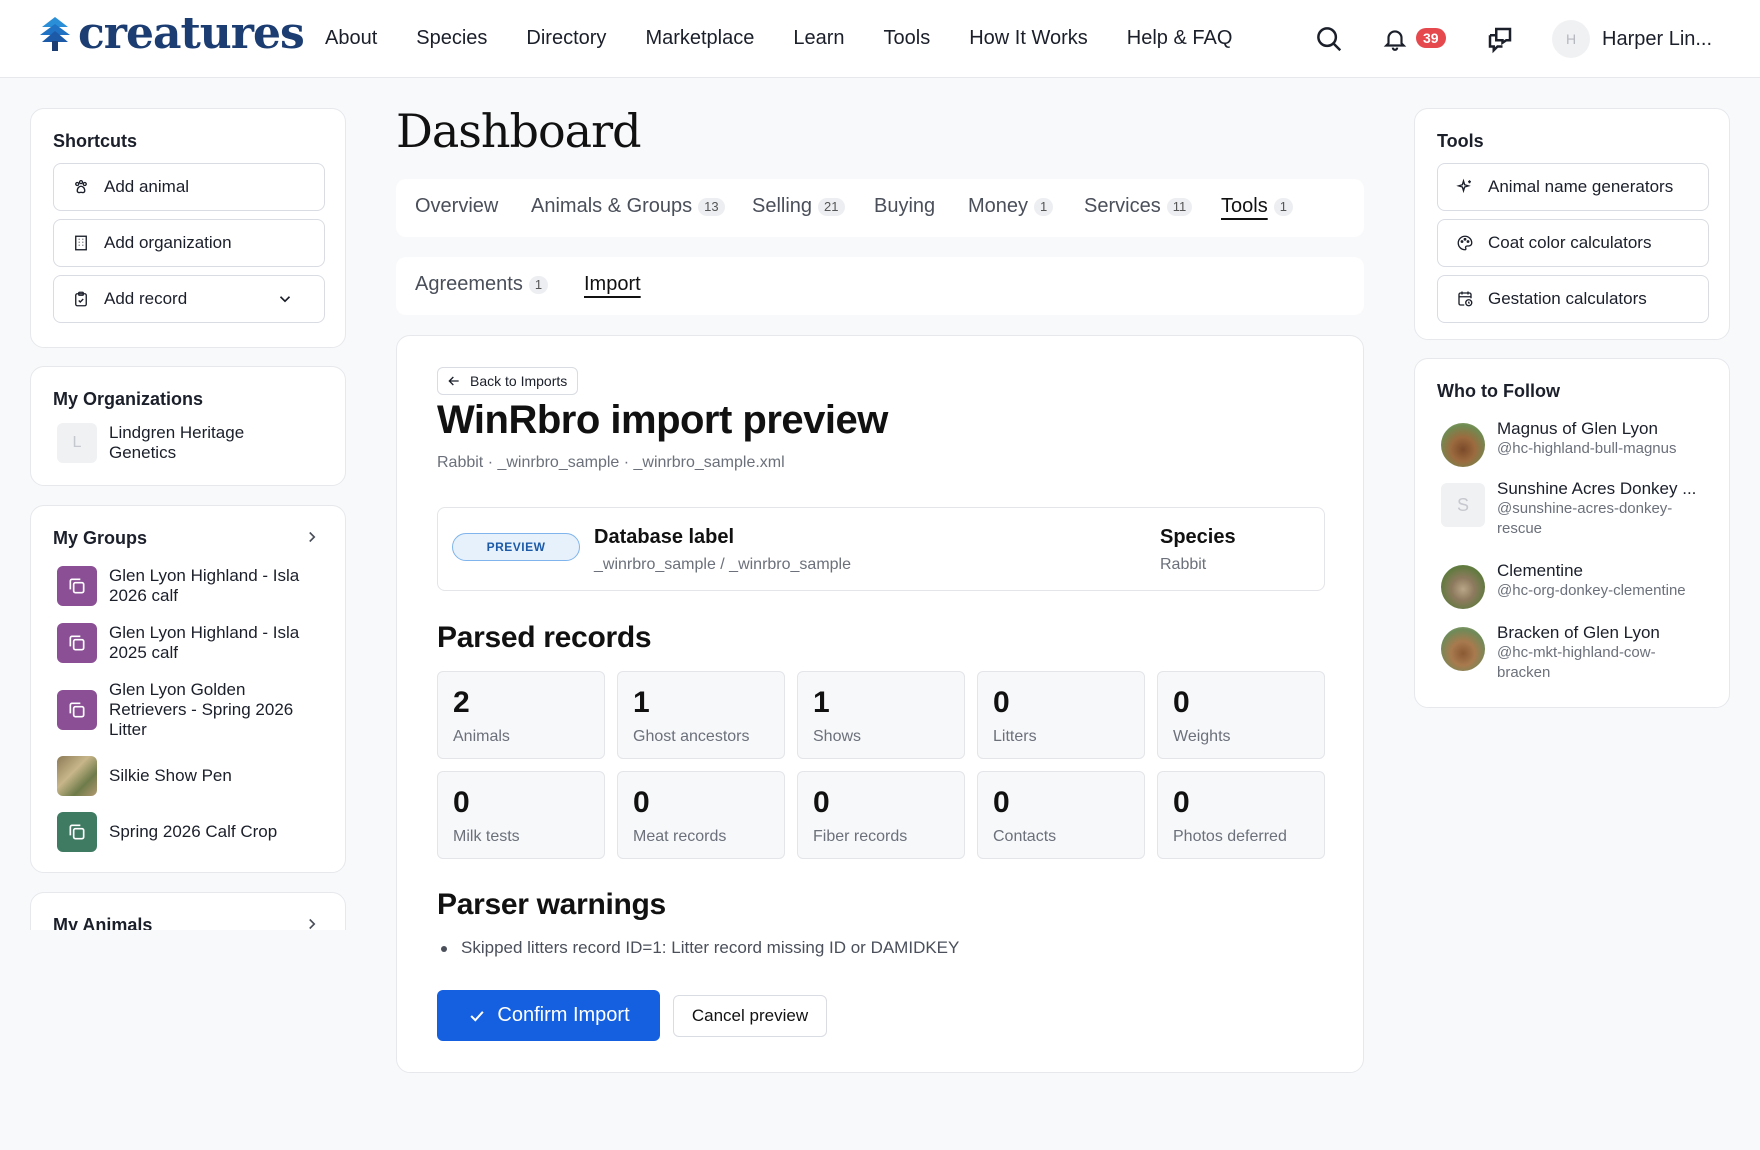 The width and height of the screenshot is (1760, 1150). Describe the element at coordinates (456, 206) in the screenshot. I see `tab-overview: Overview` at that location.